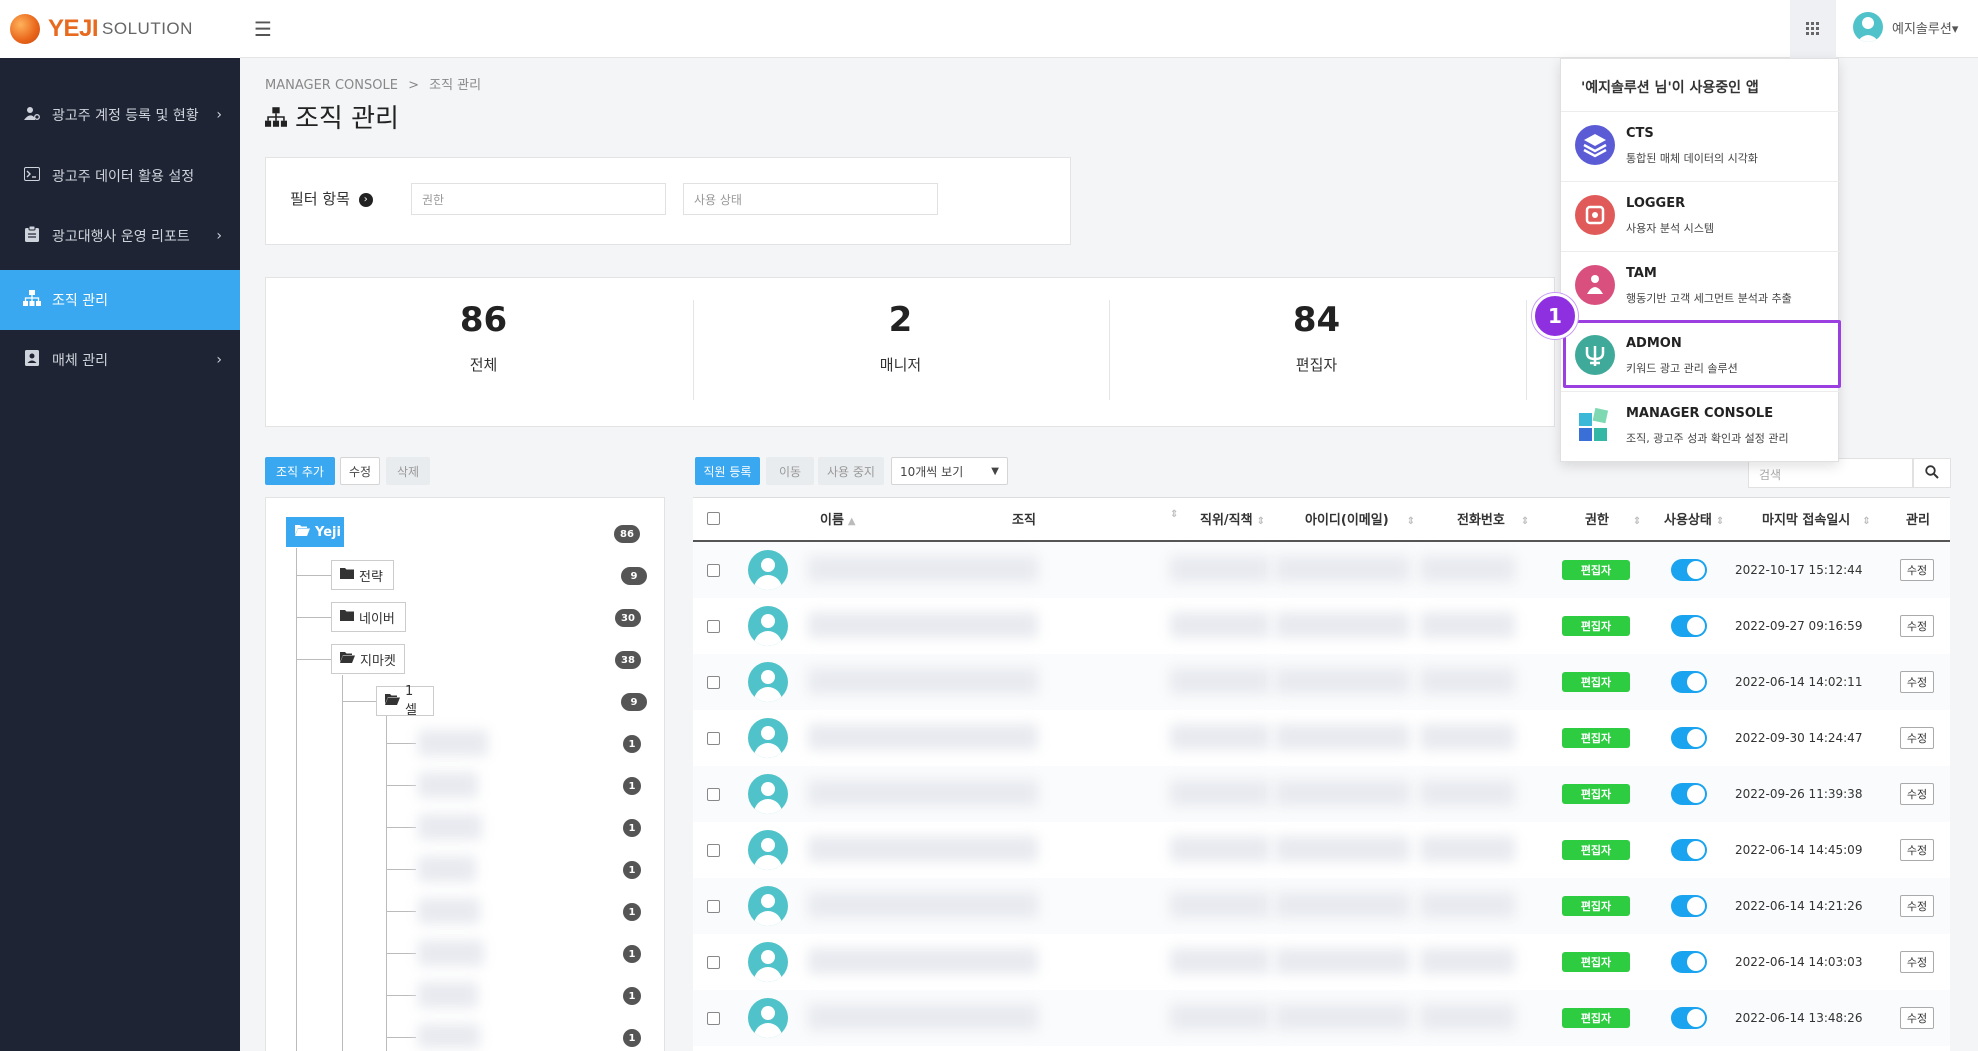 This screenshot has height=1051, width=1978. Describe the element at coordinates (362, 575) in the screenshot. I see `tree-node-strategy: 전략` at that location.